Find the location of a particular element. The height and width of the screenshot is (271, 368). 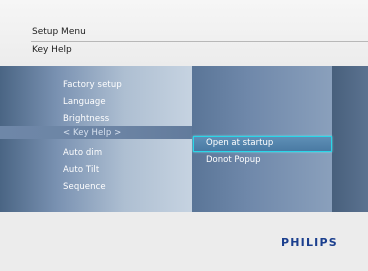

page-title: Setup Menu is located at coordinates (59, 32).